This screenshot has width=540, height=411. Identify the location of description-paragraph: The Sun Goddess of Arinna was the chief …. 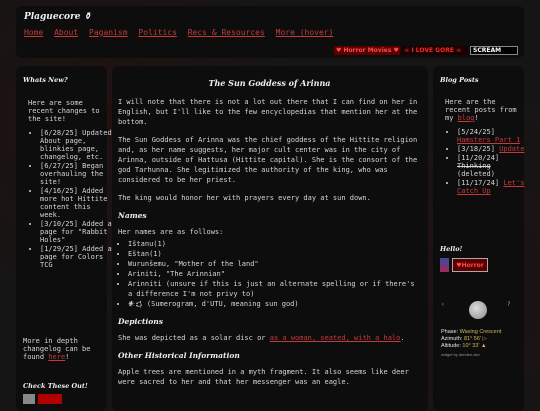
(268, 160).